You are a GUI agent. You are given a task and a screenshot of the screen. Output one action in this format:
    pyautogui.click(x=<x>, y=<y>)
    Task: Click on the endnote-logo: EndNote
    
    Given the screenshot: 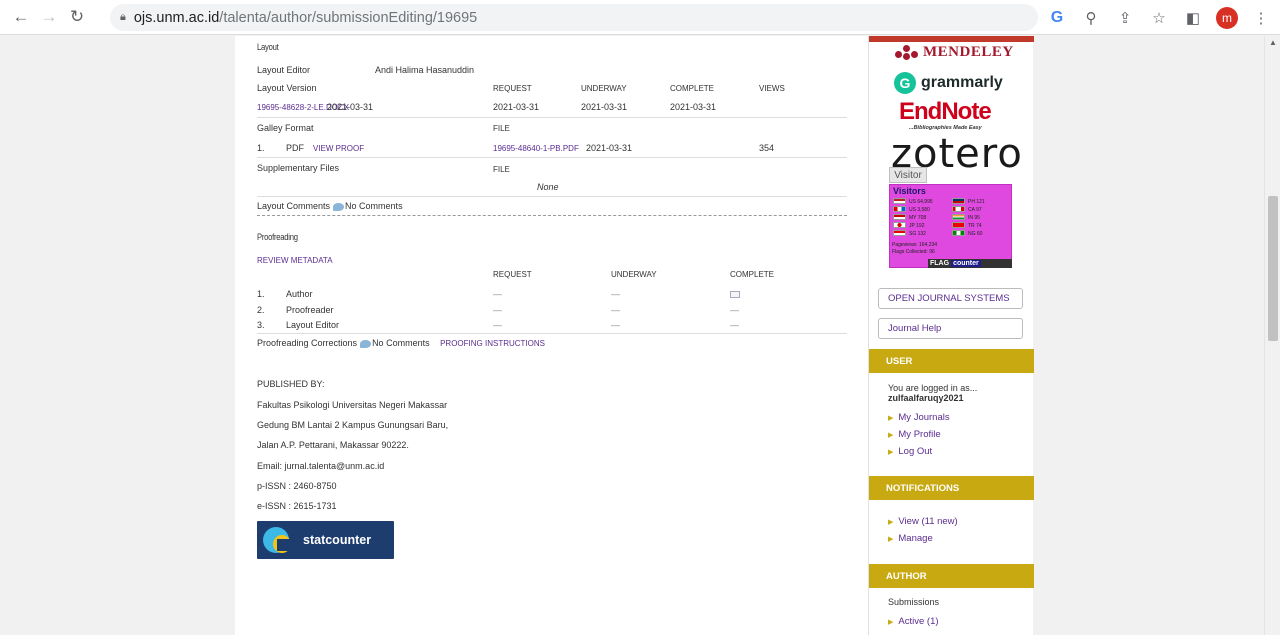 What is the action you would take?
    pyautogui.click(x=945, y=112)
    